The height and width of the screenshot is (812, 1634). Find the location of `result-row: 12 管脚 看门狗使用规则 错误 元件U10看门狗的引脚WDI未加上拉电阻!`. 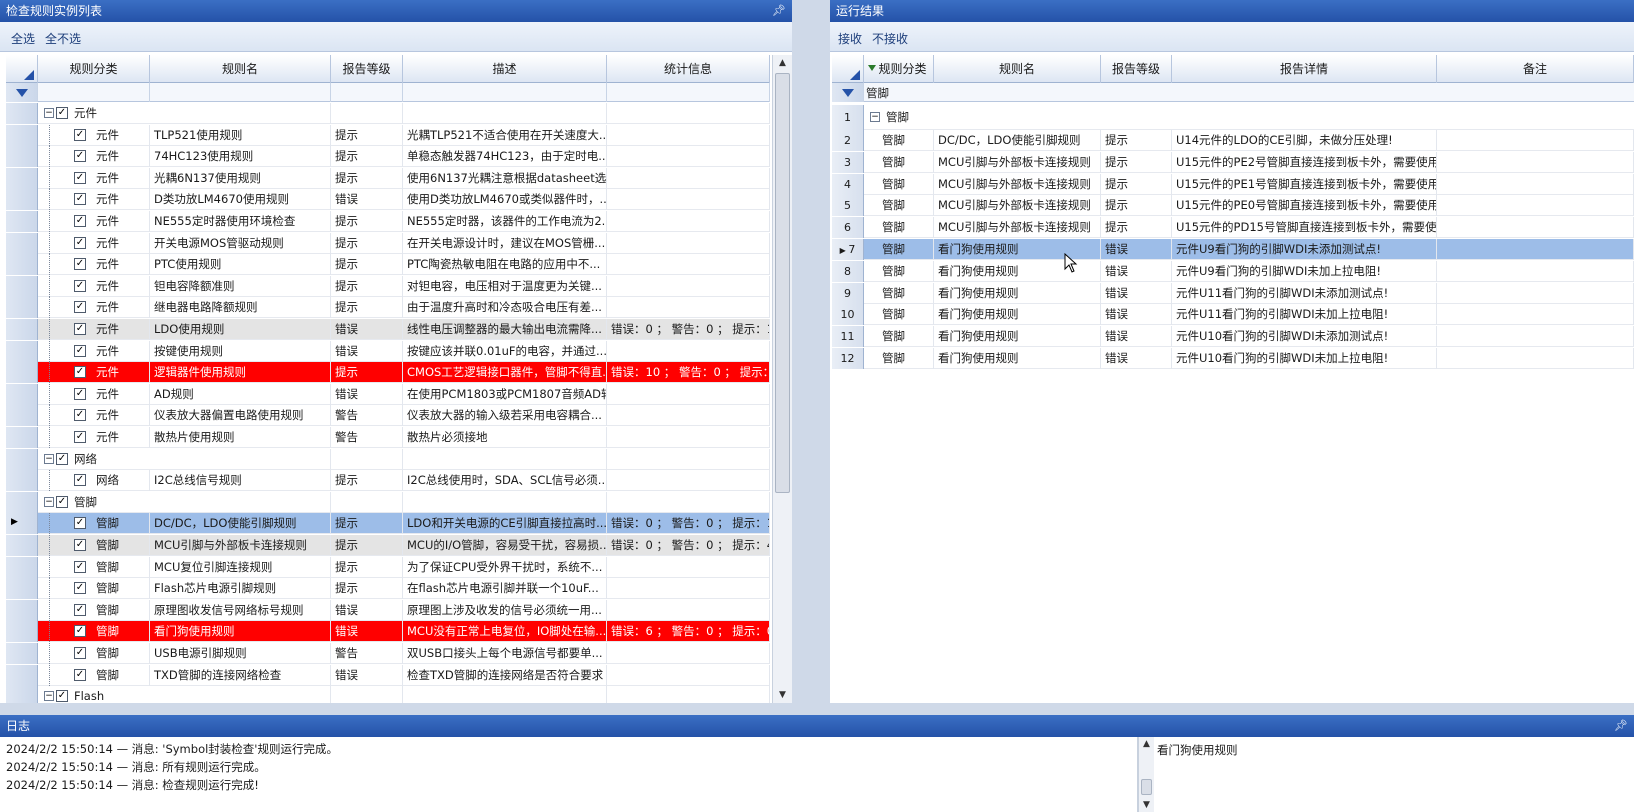

result-row: 12 管脚 看门狗使用规则 错误 元件U10看门狗的引脚WDI未加上拉电阻! is located at coordinates (1233, 358).